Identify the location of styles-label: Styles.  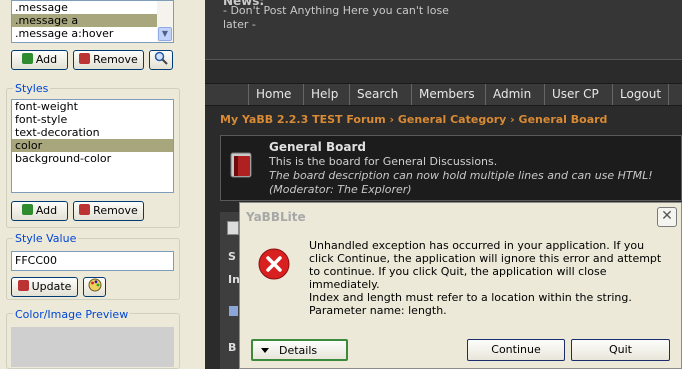
(32, 88).